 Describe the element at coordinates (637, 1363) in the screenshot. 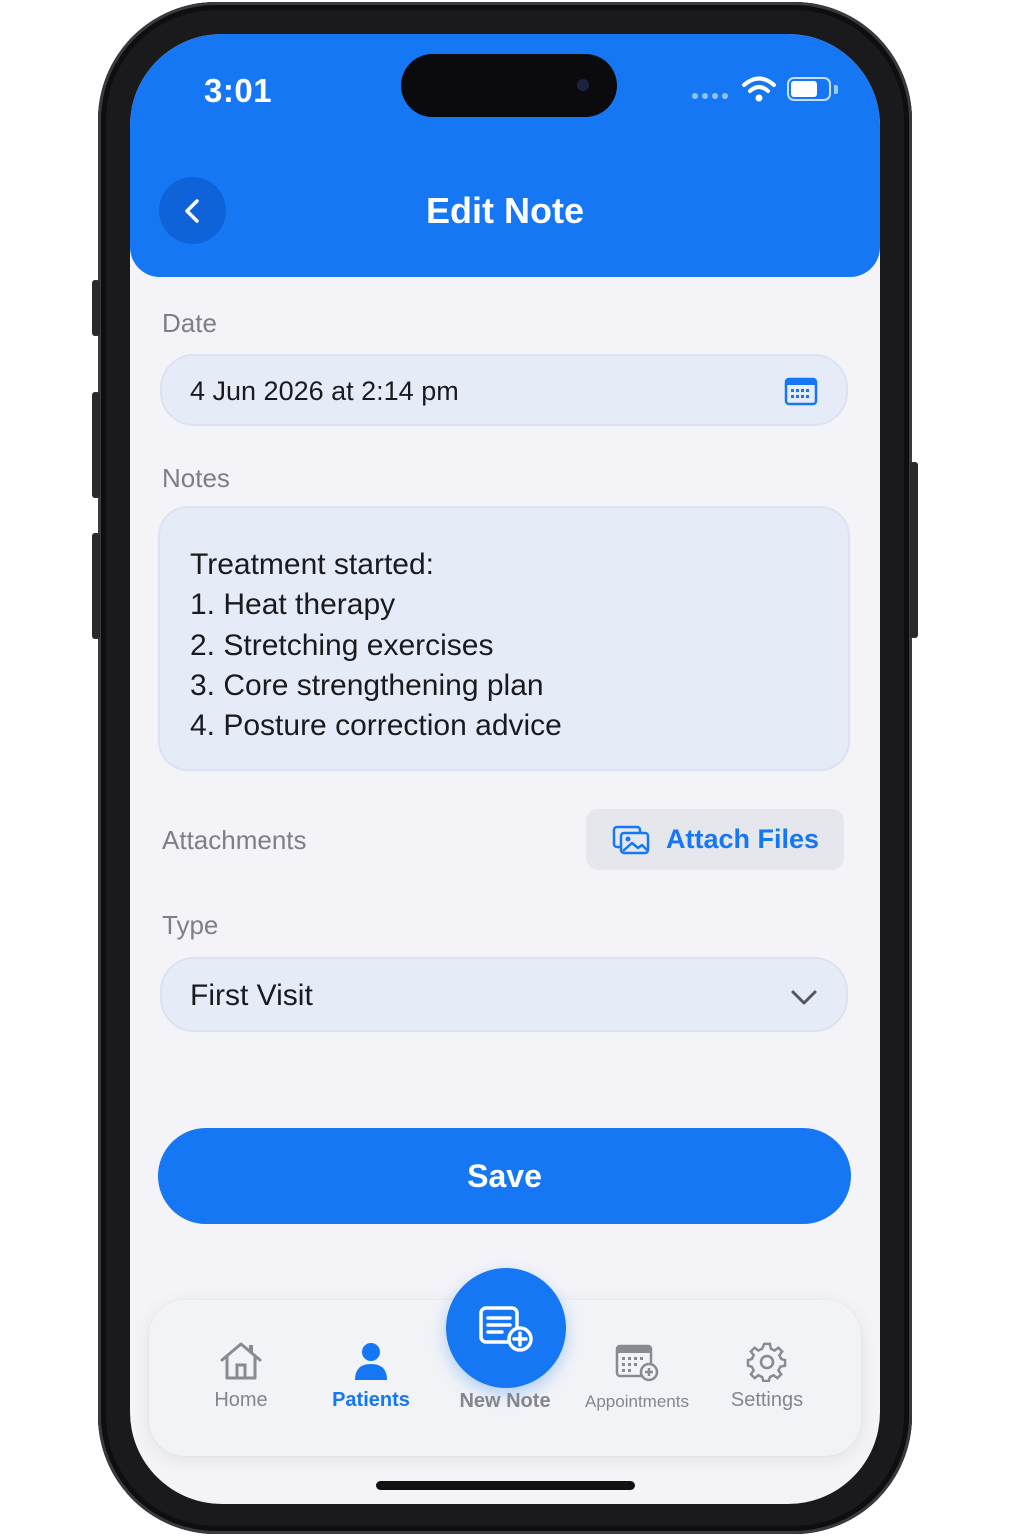

I see `calendar-add-icon` at that location.